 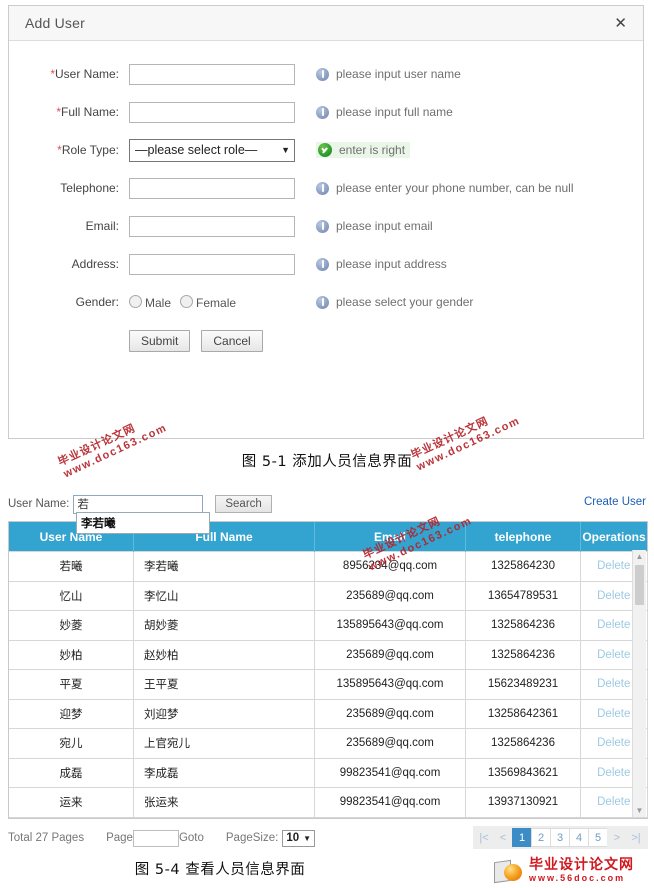 I want to click on scroll-up-arrow-icon: ▲, so click(x=639, y=556).